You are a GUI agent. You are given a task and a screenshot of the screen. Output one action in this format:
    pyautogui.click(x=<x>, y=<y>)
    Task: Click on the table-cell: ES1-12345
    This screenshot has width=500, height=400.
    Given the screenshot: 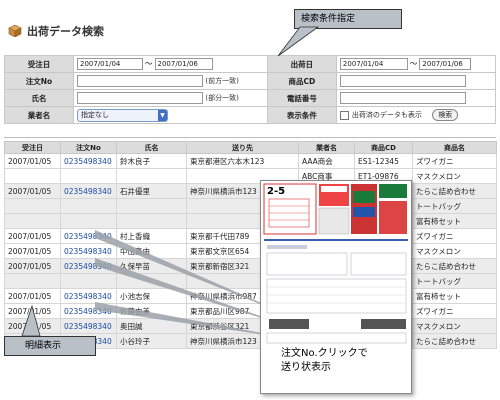 What is the action you would take?
    pyautogui.click(x=383, y=161)
    